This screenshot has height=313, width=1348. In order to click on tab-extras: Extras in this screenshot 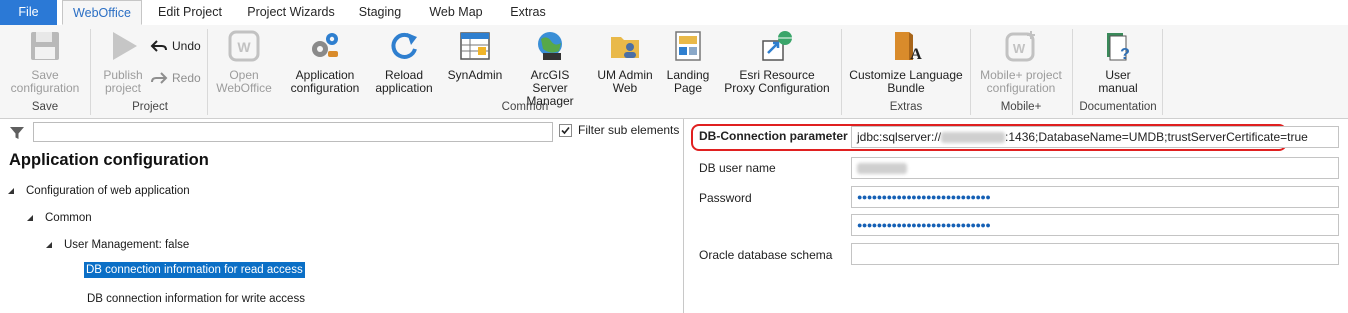, I will do `click(528, 12)`.